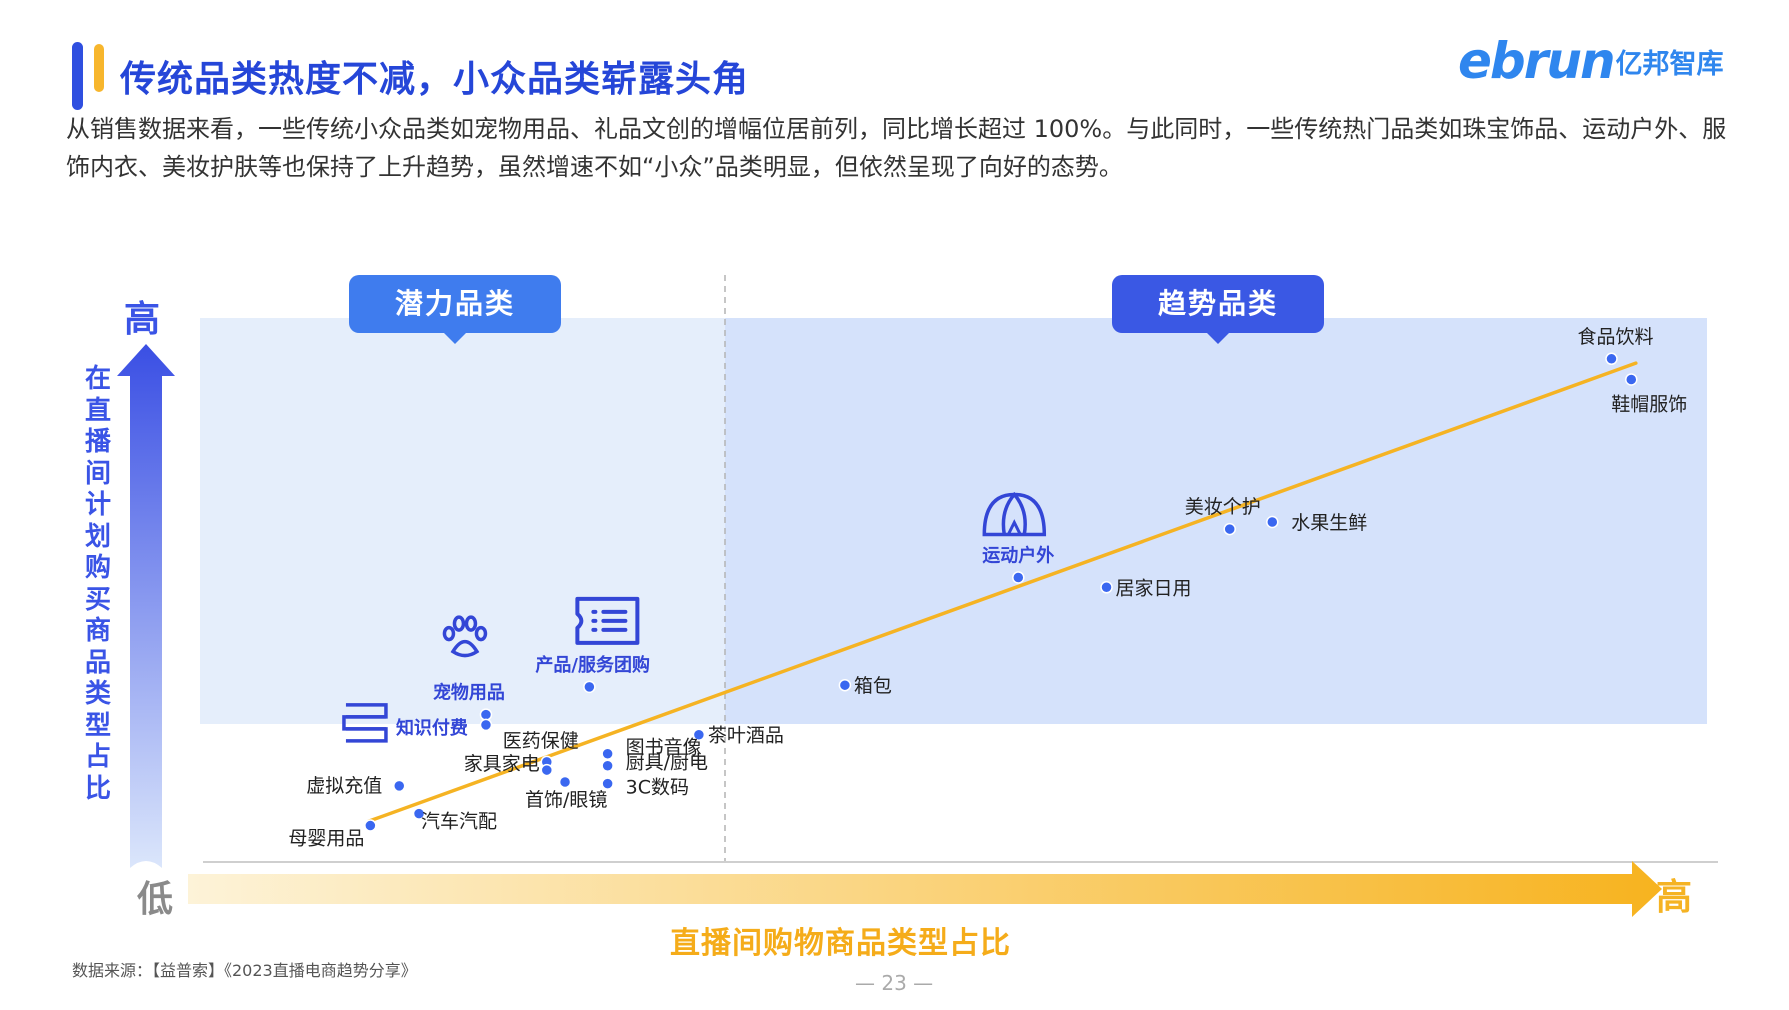 This screenshot has width=1789, height=1010. What do you see at coordinates (667, 763) in the screenshot?
I see `point-label: 厨具/厨电` at bounding box center [667, 763].